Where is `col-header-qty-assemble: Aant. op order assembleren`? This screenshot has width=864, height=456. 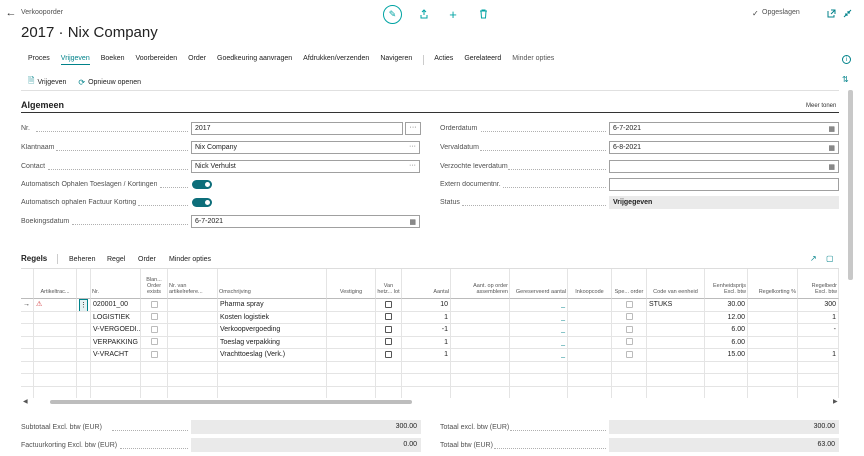
col-header-qty-assemble: Aant. op order assembleren is located at coordinates (480, 284).